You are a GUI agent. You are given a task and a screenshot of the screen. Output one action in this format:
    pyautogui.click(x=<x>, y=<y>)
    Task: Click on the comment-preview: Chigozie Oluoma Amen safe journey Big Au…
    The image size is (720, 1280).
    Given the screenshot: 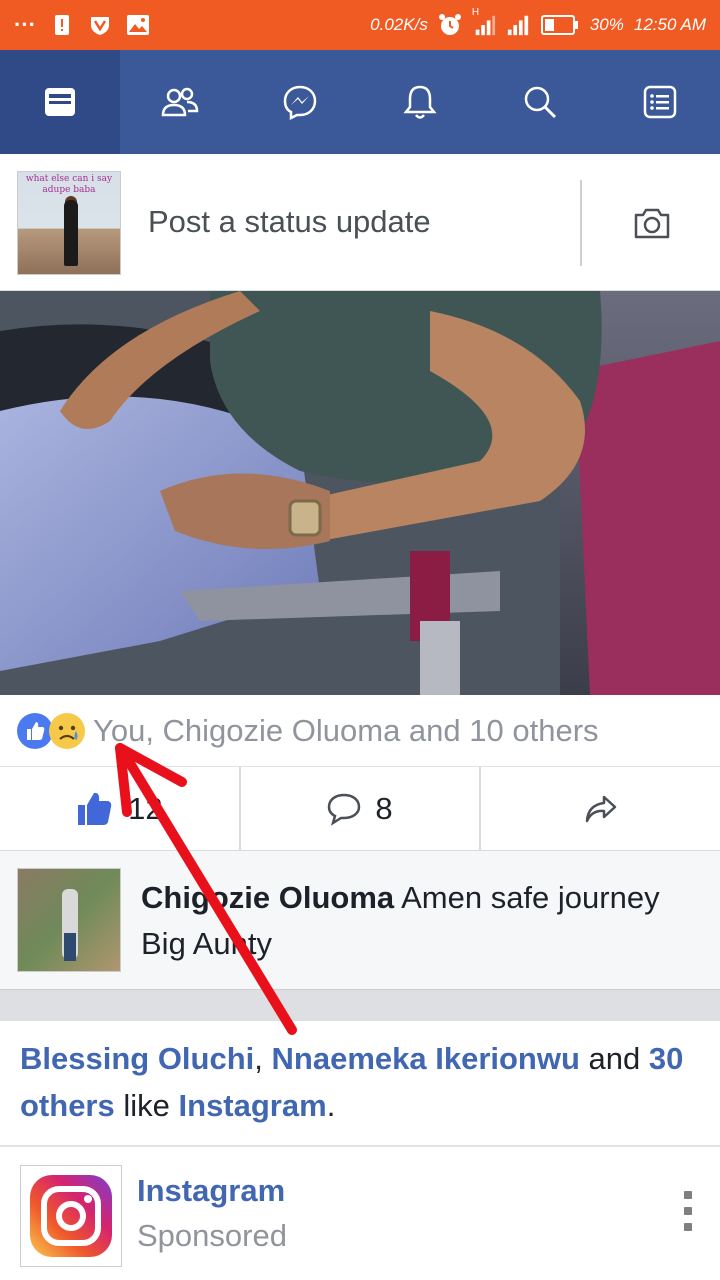 What is the action you would take?
    pyautogui.click(x=360, y=920)
    